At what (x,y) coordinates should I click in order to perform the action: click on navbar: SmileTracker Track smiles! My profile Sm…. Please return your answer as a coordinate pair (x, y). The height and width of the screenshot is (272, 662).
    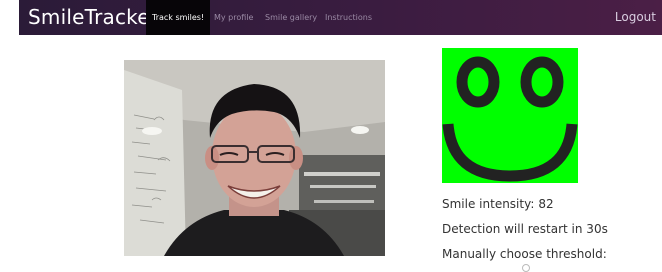
    Looking at the image, I should click on (340, 17).